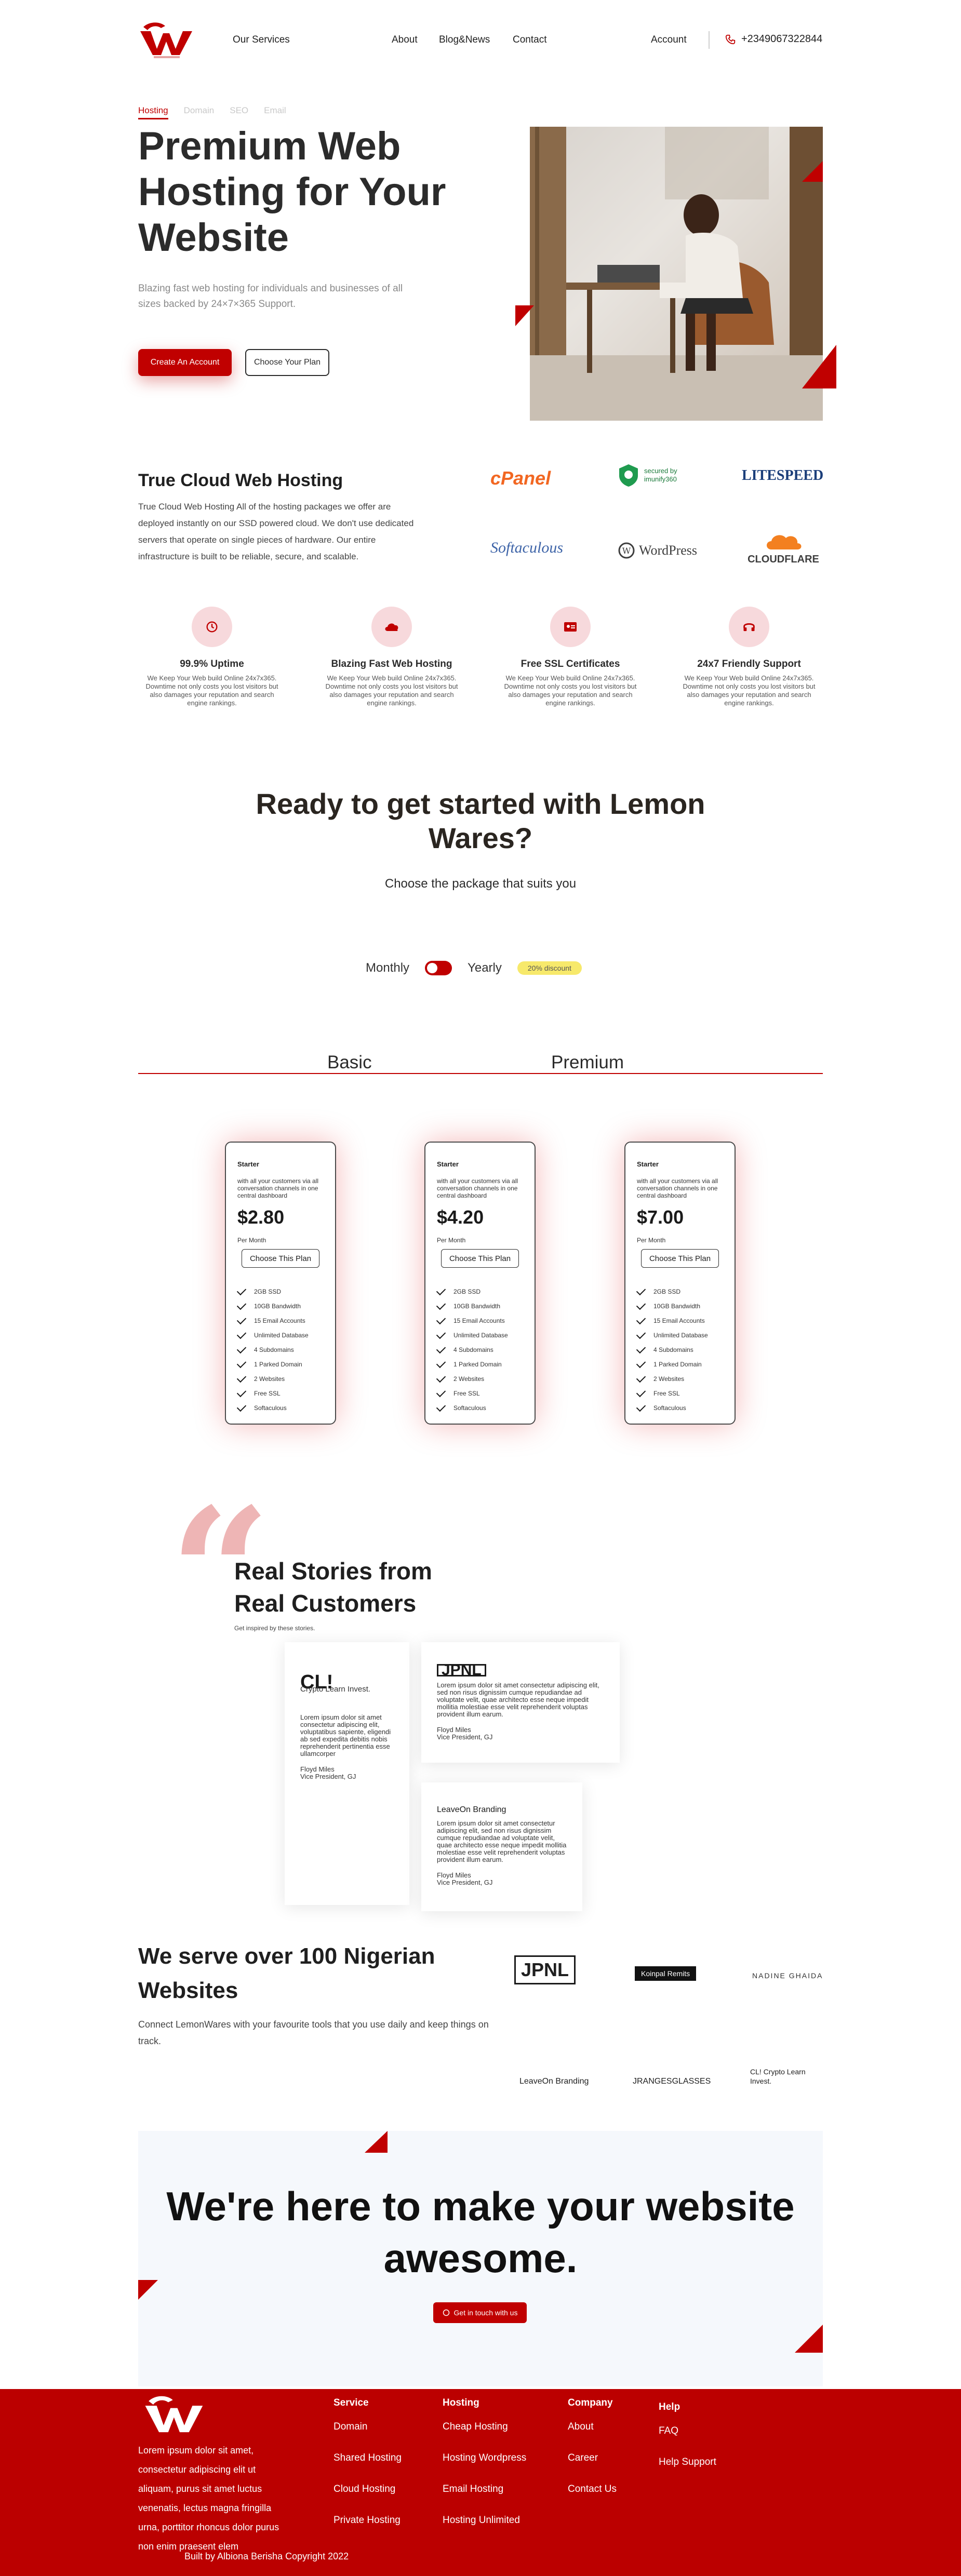 The height and width of the screenshot is (2576, 961). Describe the element at coordinates (480, 2232) in the screenshot. I see `cta-title: We're here to make your website awesome.` at that location.